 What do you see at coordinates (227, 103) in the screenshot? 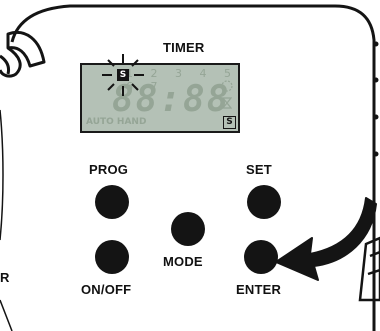
I see `lcd-hourglass-icon` at bounding box center [227, 103].